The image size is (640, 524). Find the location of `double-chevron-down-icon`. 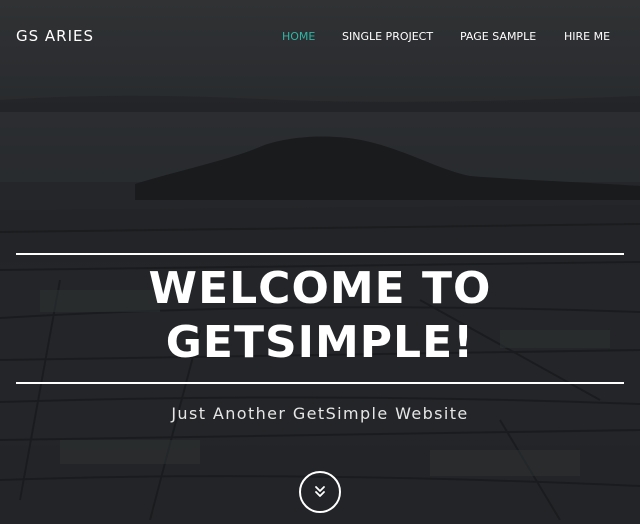

double-chevron-down-icon is located at coordinates (320, 491).